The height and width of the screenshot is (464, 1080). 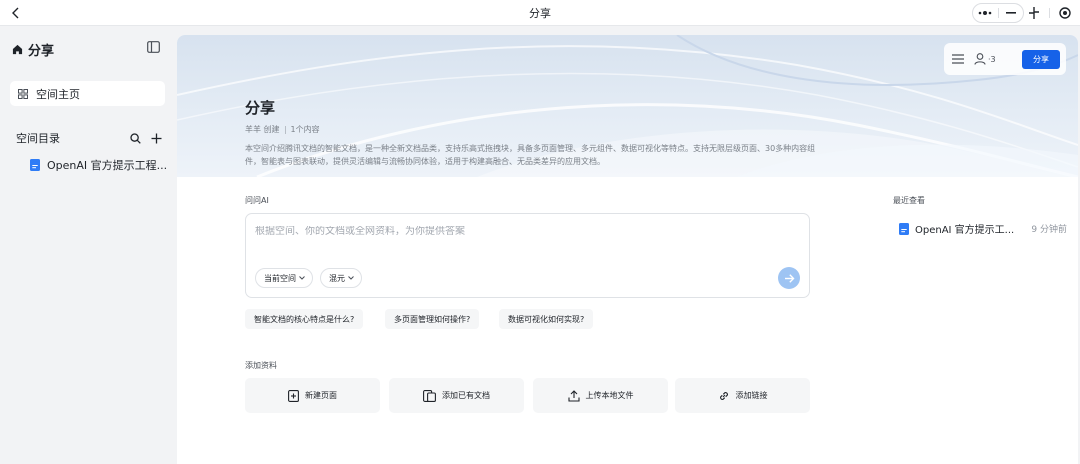 I want to click on minimize-icon, so click(x=1010, y=13).